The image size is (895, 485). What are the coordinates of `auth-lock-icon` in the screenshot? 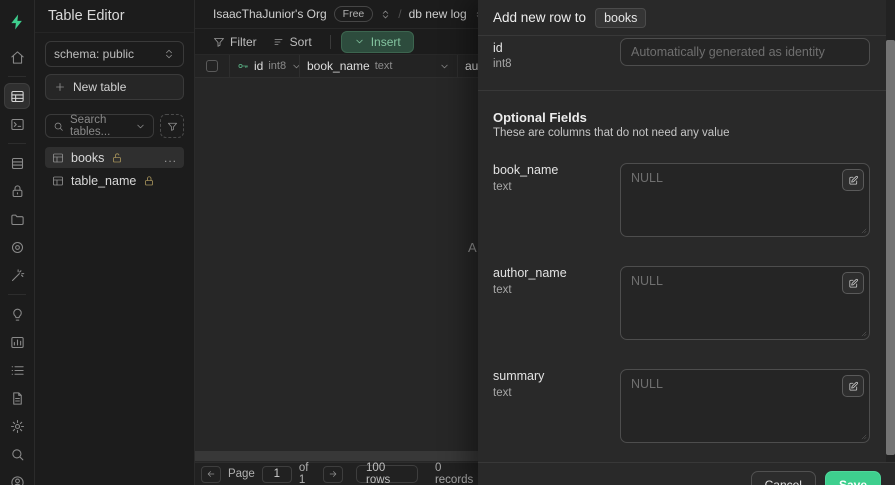 It's located at (17, 191).